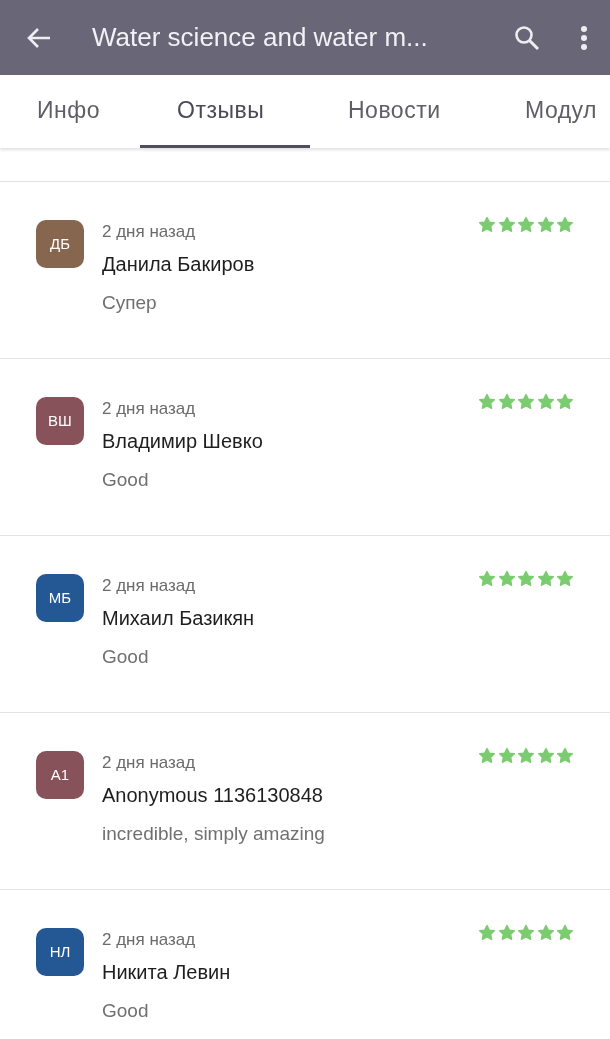 This screenshot has width=610, height=1039. What do you see at coordinates (70, 111) in the screenshot?
I see `tab: Инфо` at bounding box center [70, 111].